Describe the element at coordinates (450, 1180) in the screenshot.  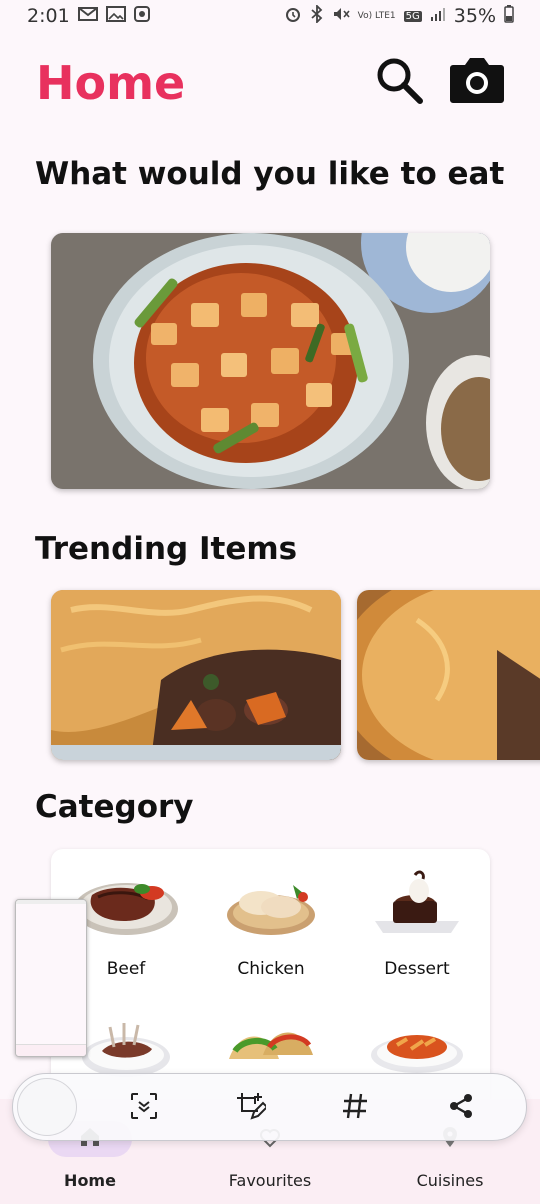
I see `nav-label: Cuisines` at that location.